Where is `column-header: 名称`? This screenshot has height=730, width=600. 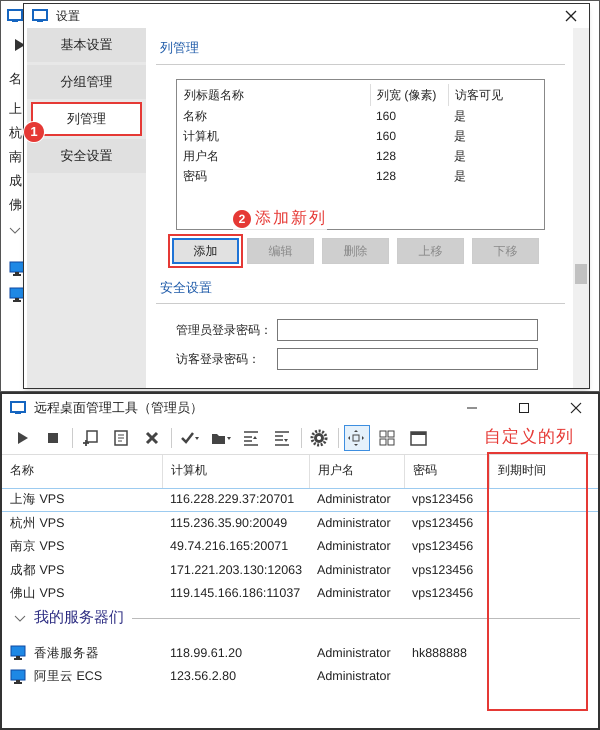 column-header: 名称 is located at coordinates (82, 471).